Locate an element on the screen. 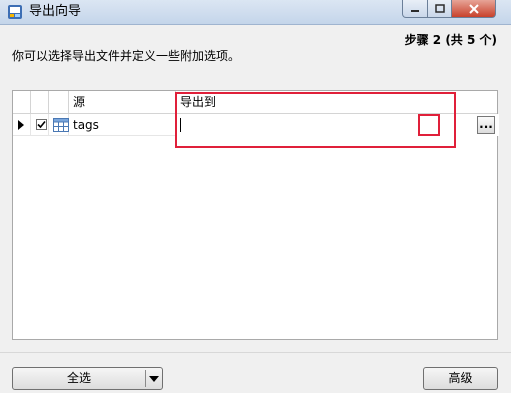 This screenshot has height=393, width=511. minimize-icon is located at coordinates (415, 10).